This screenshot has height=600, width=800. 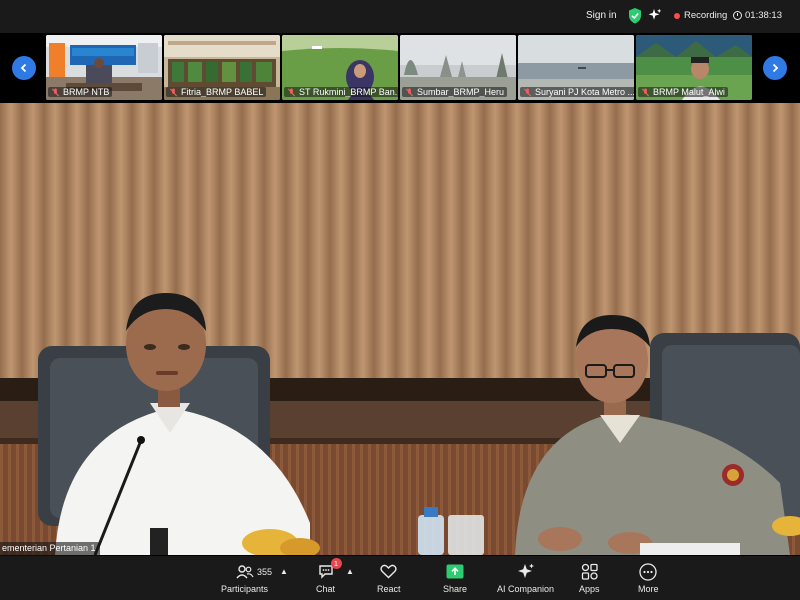 What do you see at coordinates (350, 571) in the screenshot?
I see `chat-caret-icon: ▲` at bounding box center [350, 571].